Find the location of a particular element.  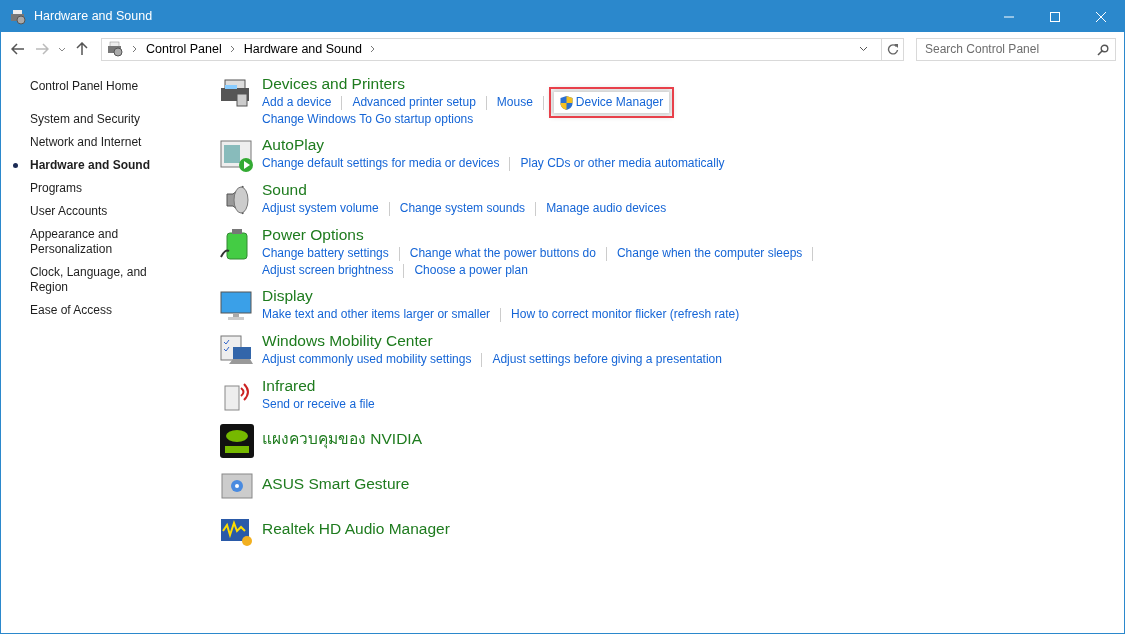

category-title: Realtek HD Audio Manager is located at coordinates (356, 528).